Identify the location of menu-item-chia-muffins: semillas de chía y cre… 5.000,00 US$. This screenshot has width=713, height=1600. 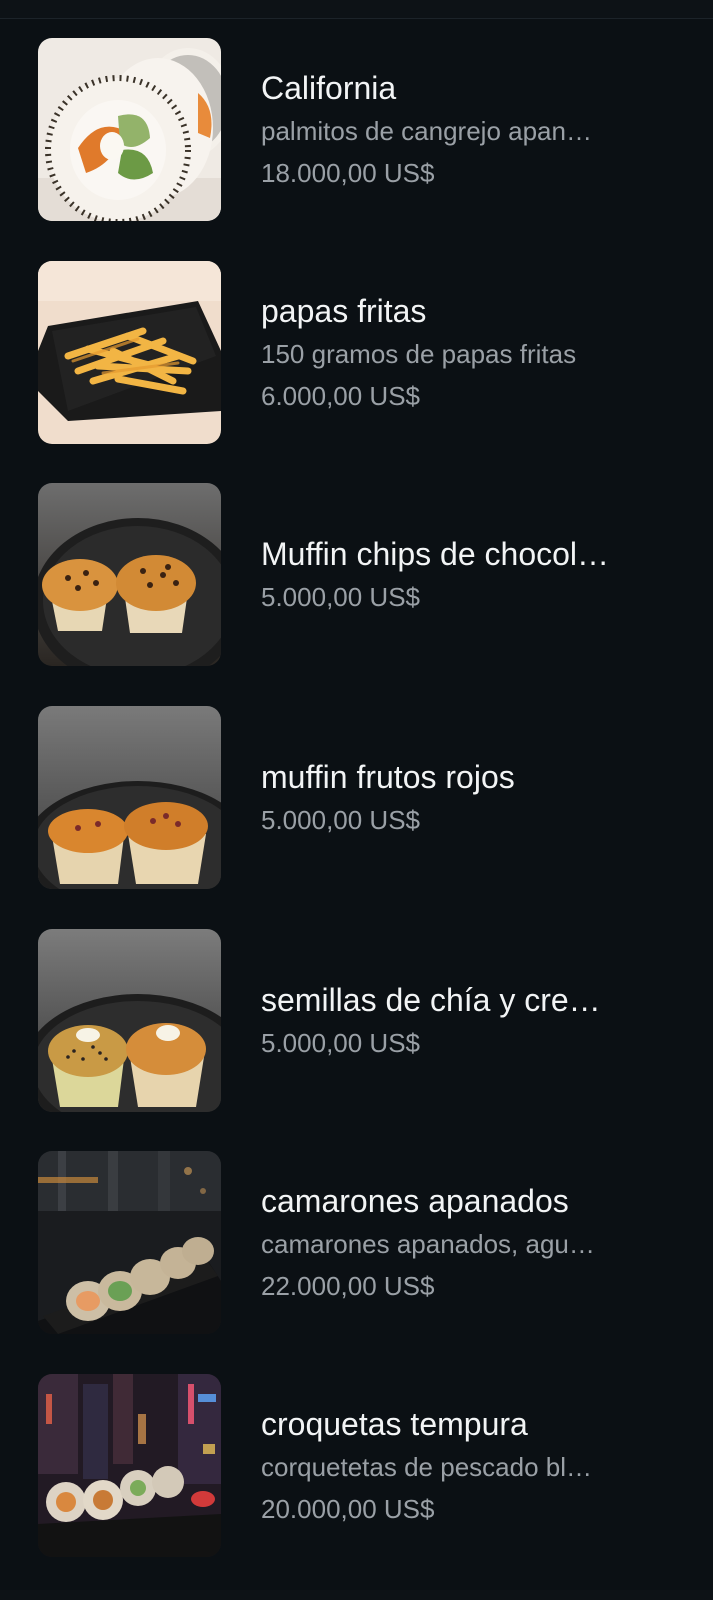
(356, 1021).